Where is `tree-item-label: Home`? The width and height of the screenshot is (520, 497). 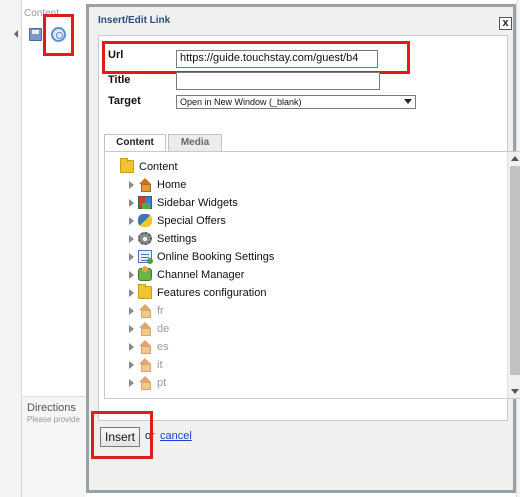 tree-item-label: Home is located at coordinates (172, 185).